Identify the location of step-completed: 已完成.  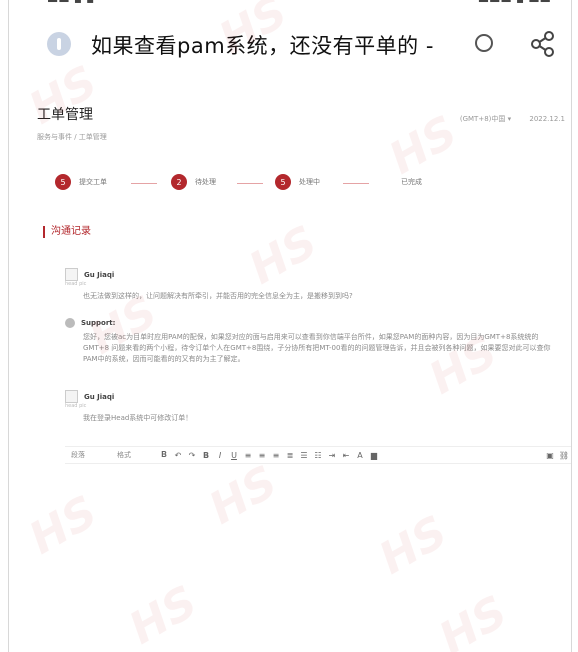
(403, 182).